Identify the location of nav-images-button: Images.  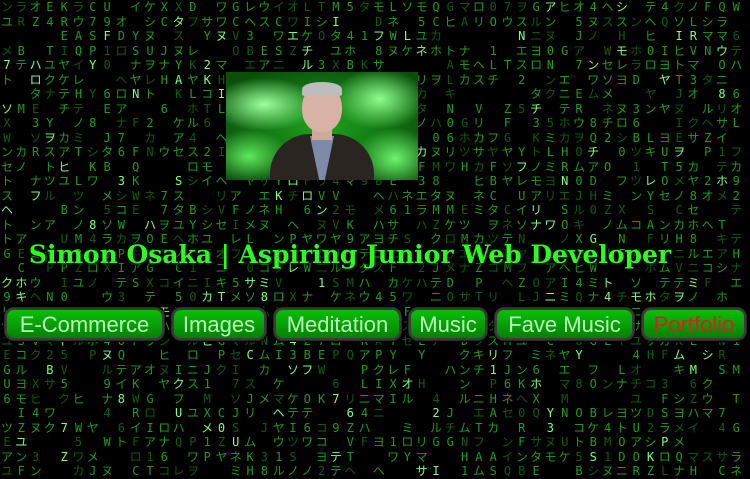
(219, 324).